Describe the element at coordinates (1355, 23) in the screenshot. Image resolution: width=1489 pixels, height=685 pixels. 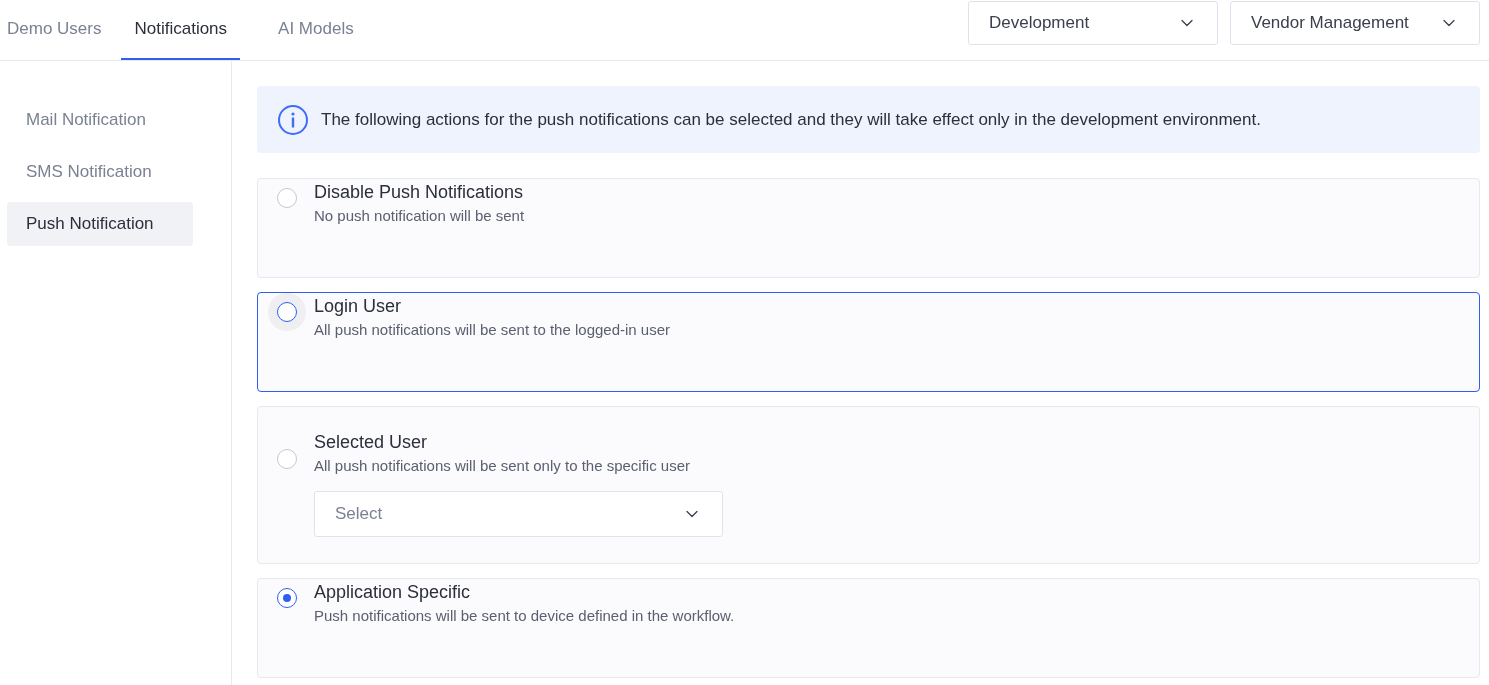
I see `dropdown: Vendor Management` at that location.